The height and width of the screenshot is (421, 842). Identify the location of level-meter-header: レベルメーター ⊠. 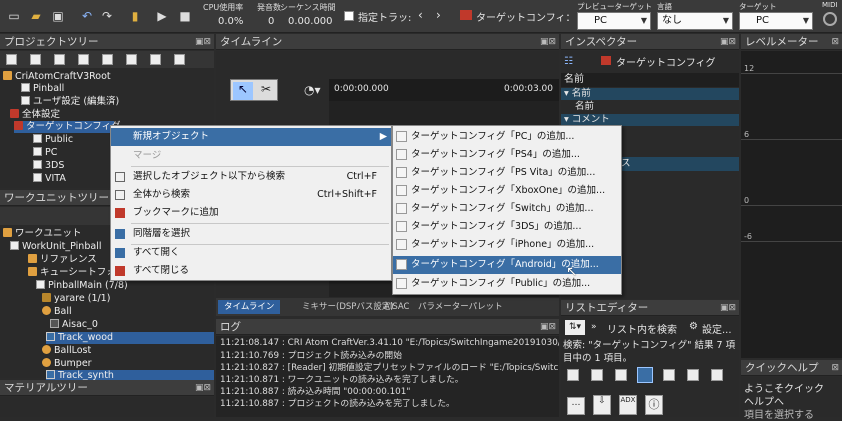
(791, 42).